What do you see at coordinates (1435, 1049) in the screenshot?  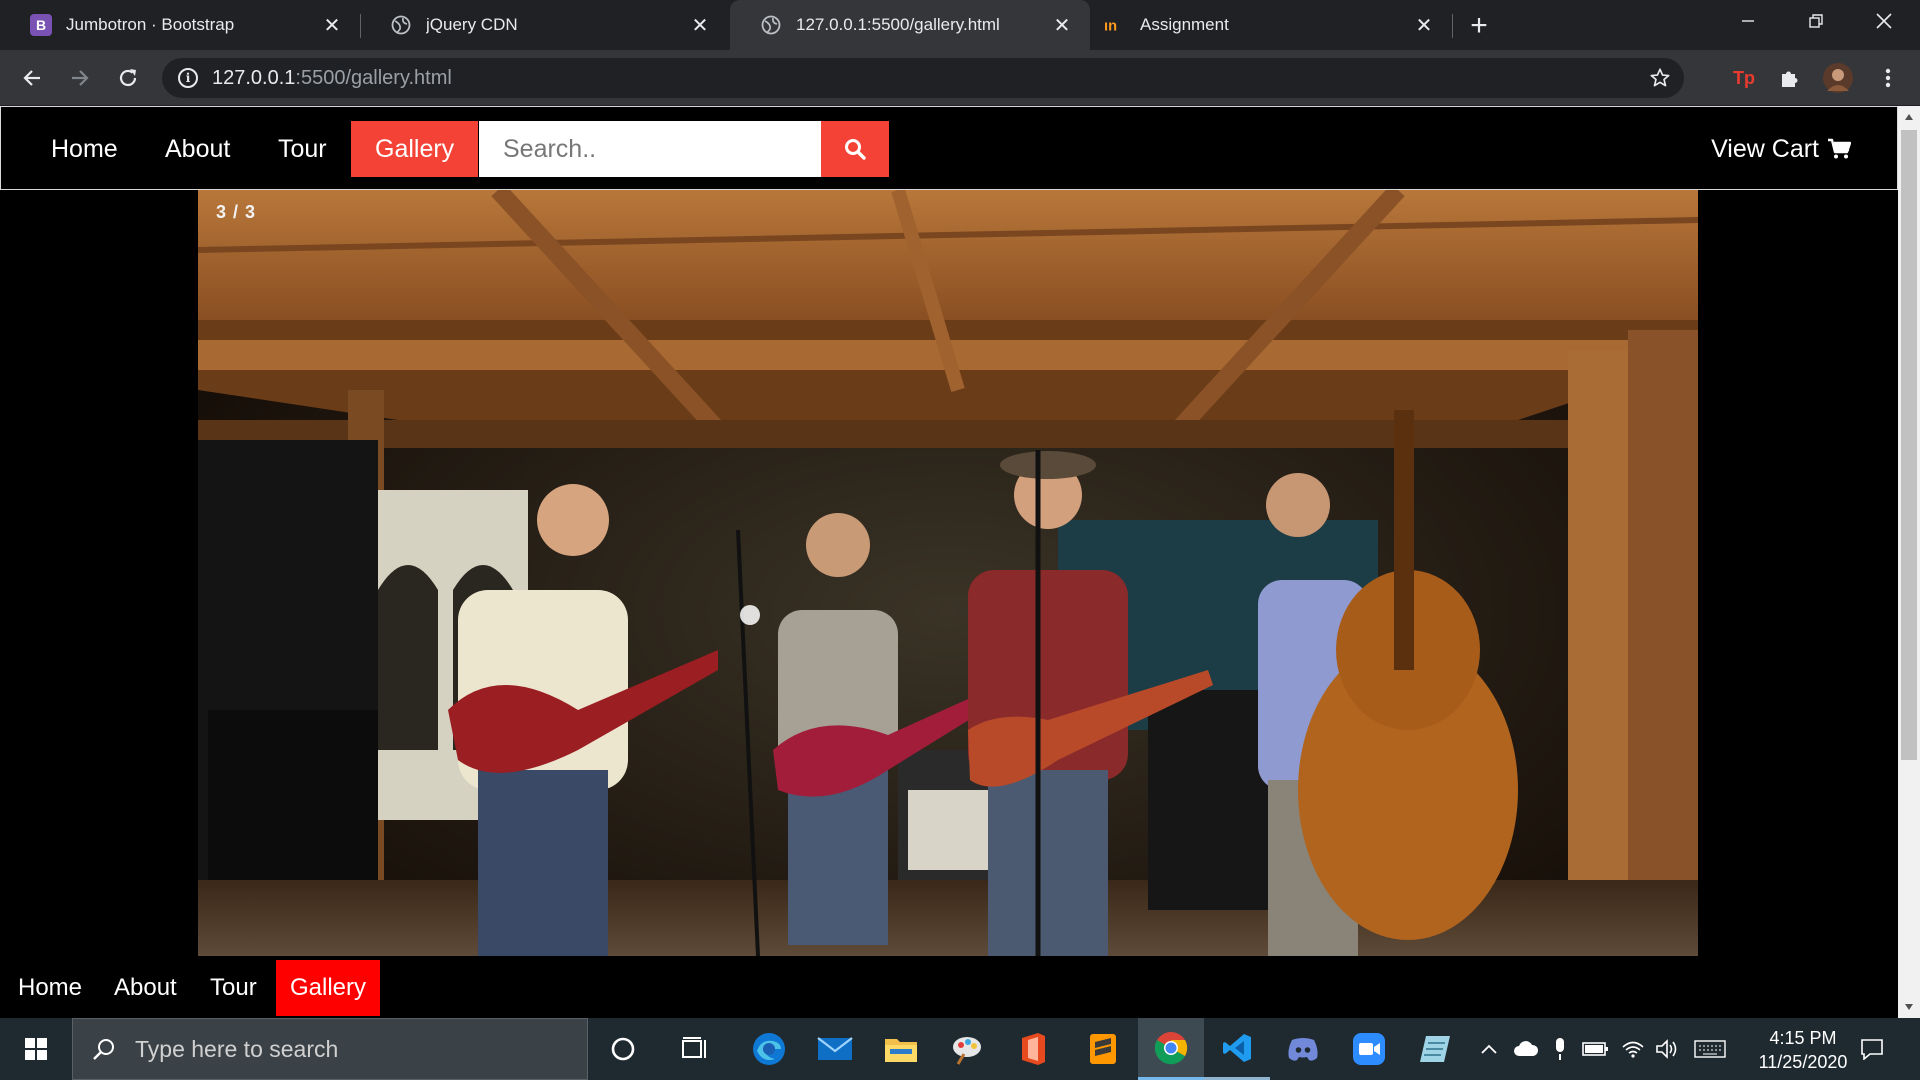 I see `notepad-icon` at bounding box center [1435, 1049].